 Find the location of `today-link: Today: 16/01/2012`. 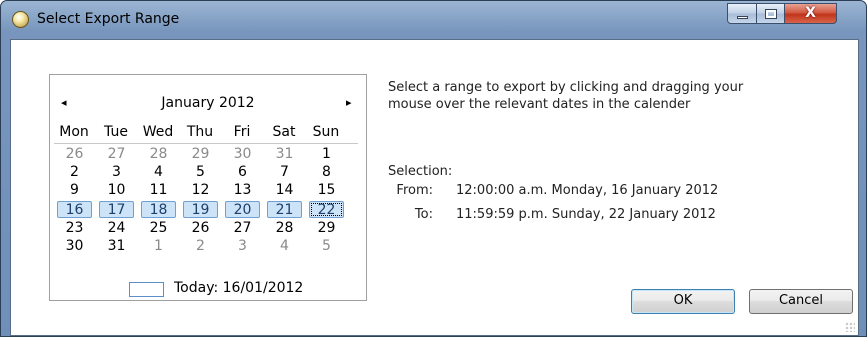

today-link: Today: 16/01/2012 is located at coordinates (238, 288).